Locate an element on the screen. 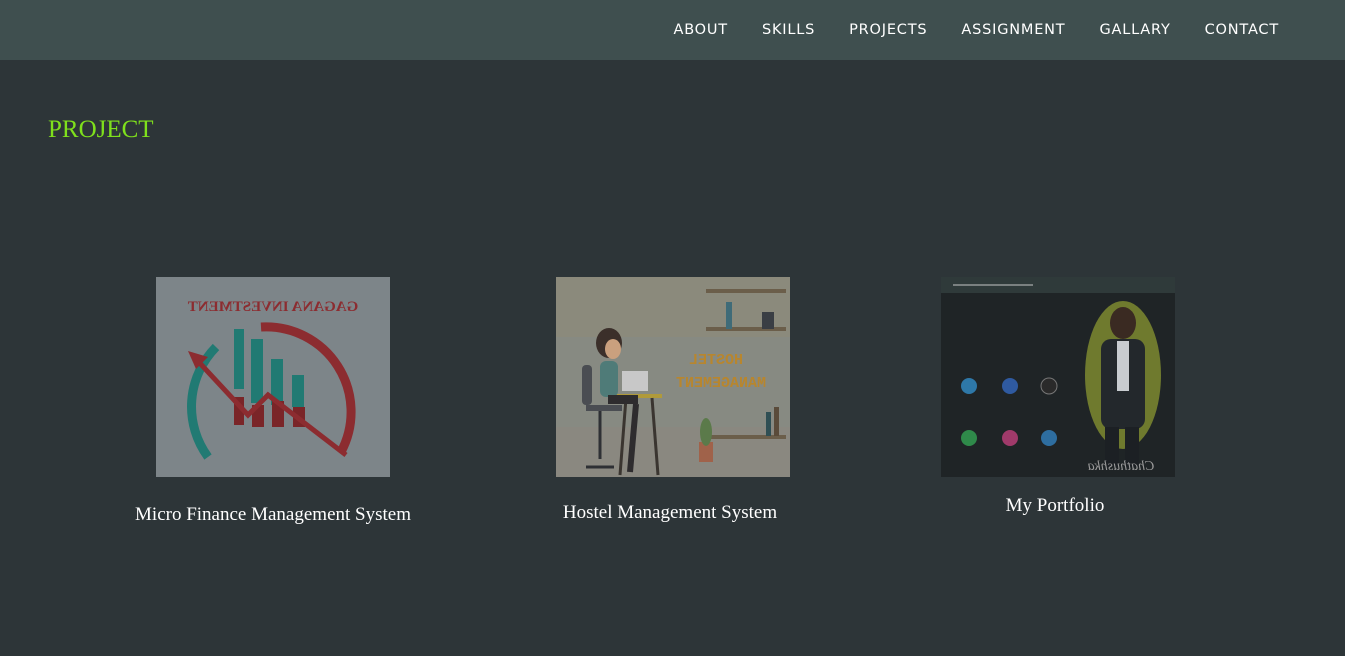 This screenshot has height=656, width=1345. project-title-portfolio: My Portfolio is located at coordinates (1055, 506).